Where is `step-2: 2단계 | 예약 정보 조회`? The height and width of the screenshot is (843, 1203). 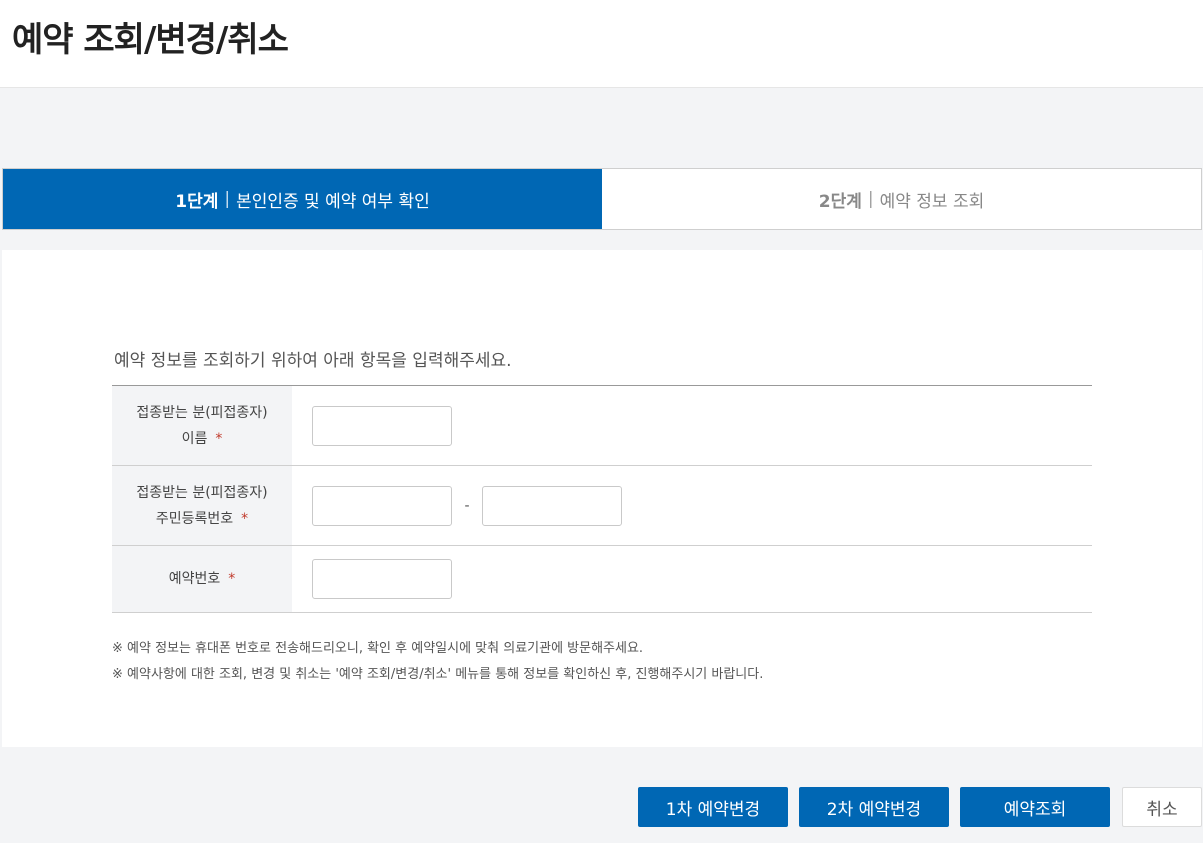
step-2: 2단계 | 예약 정보 조회 is located at coordinates (901, 199).